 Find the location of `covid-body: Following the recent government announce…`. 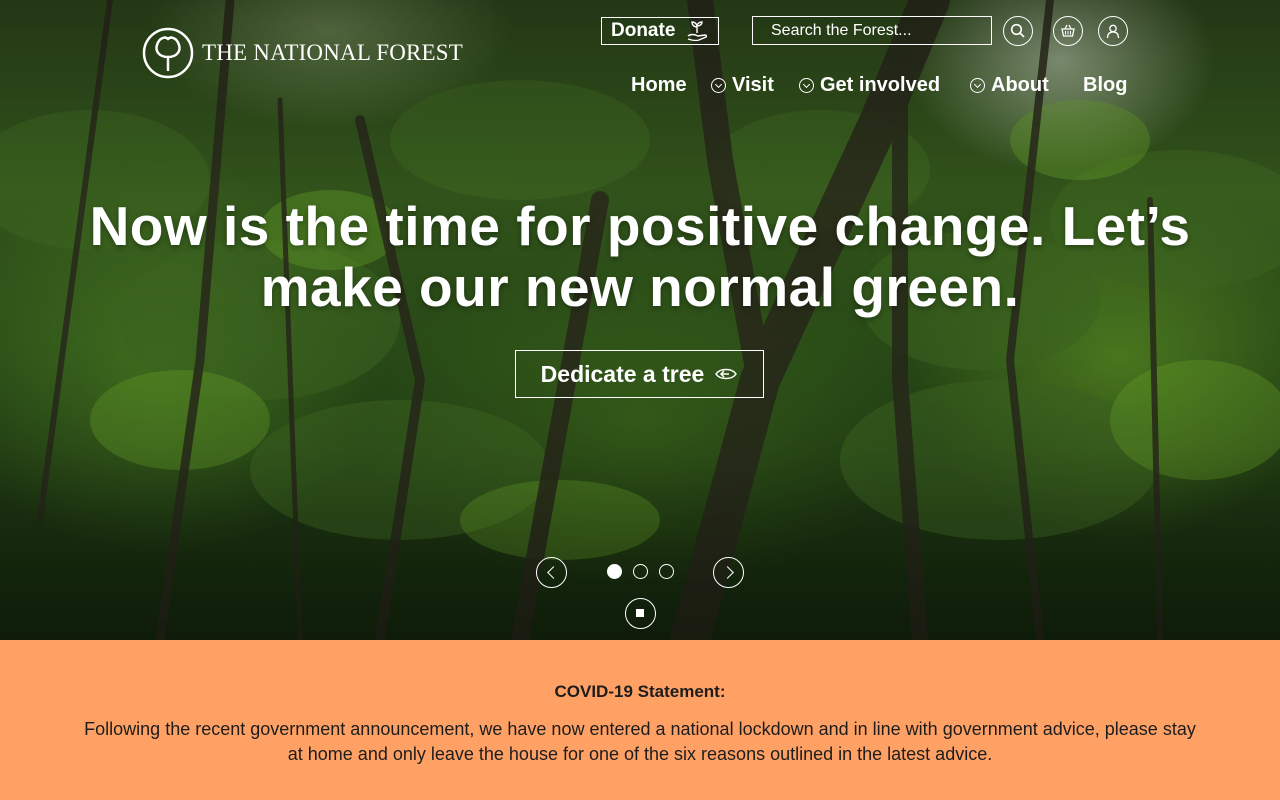

covid-body: Following the recent government announce… is located at coordinates (640, 741).